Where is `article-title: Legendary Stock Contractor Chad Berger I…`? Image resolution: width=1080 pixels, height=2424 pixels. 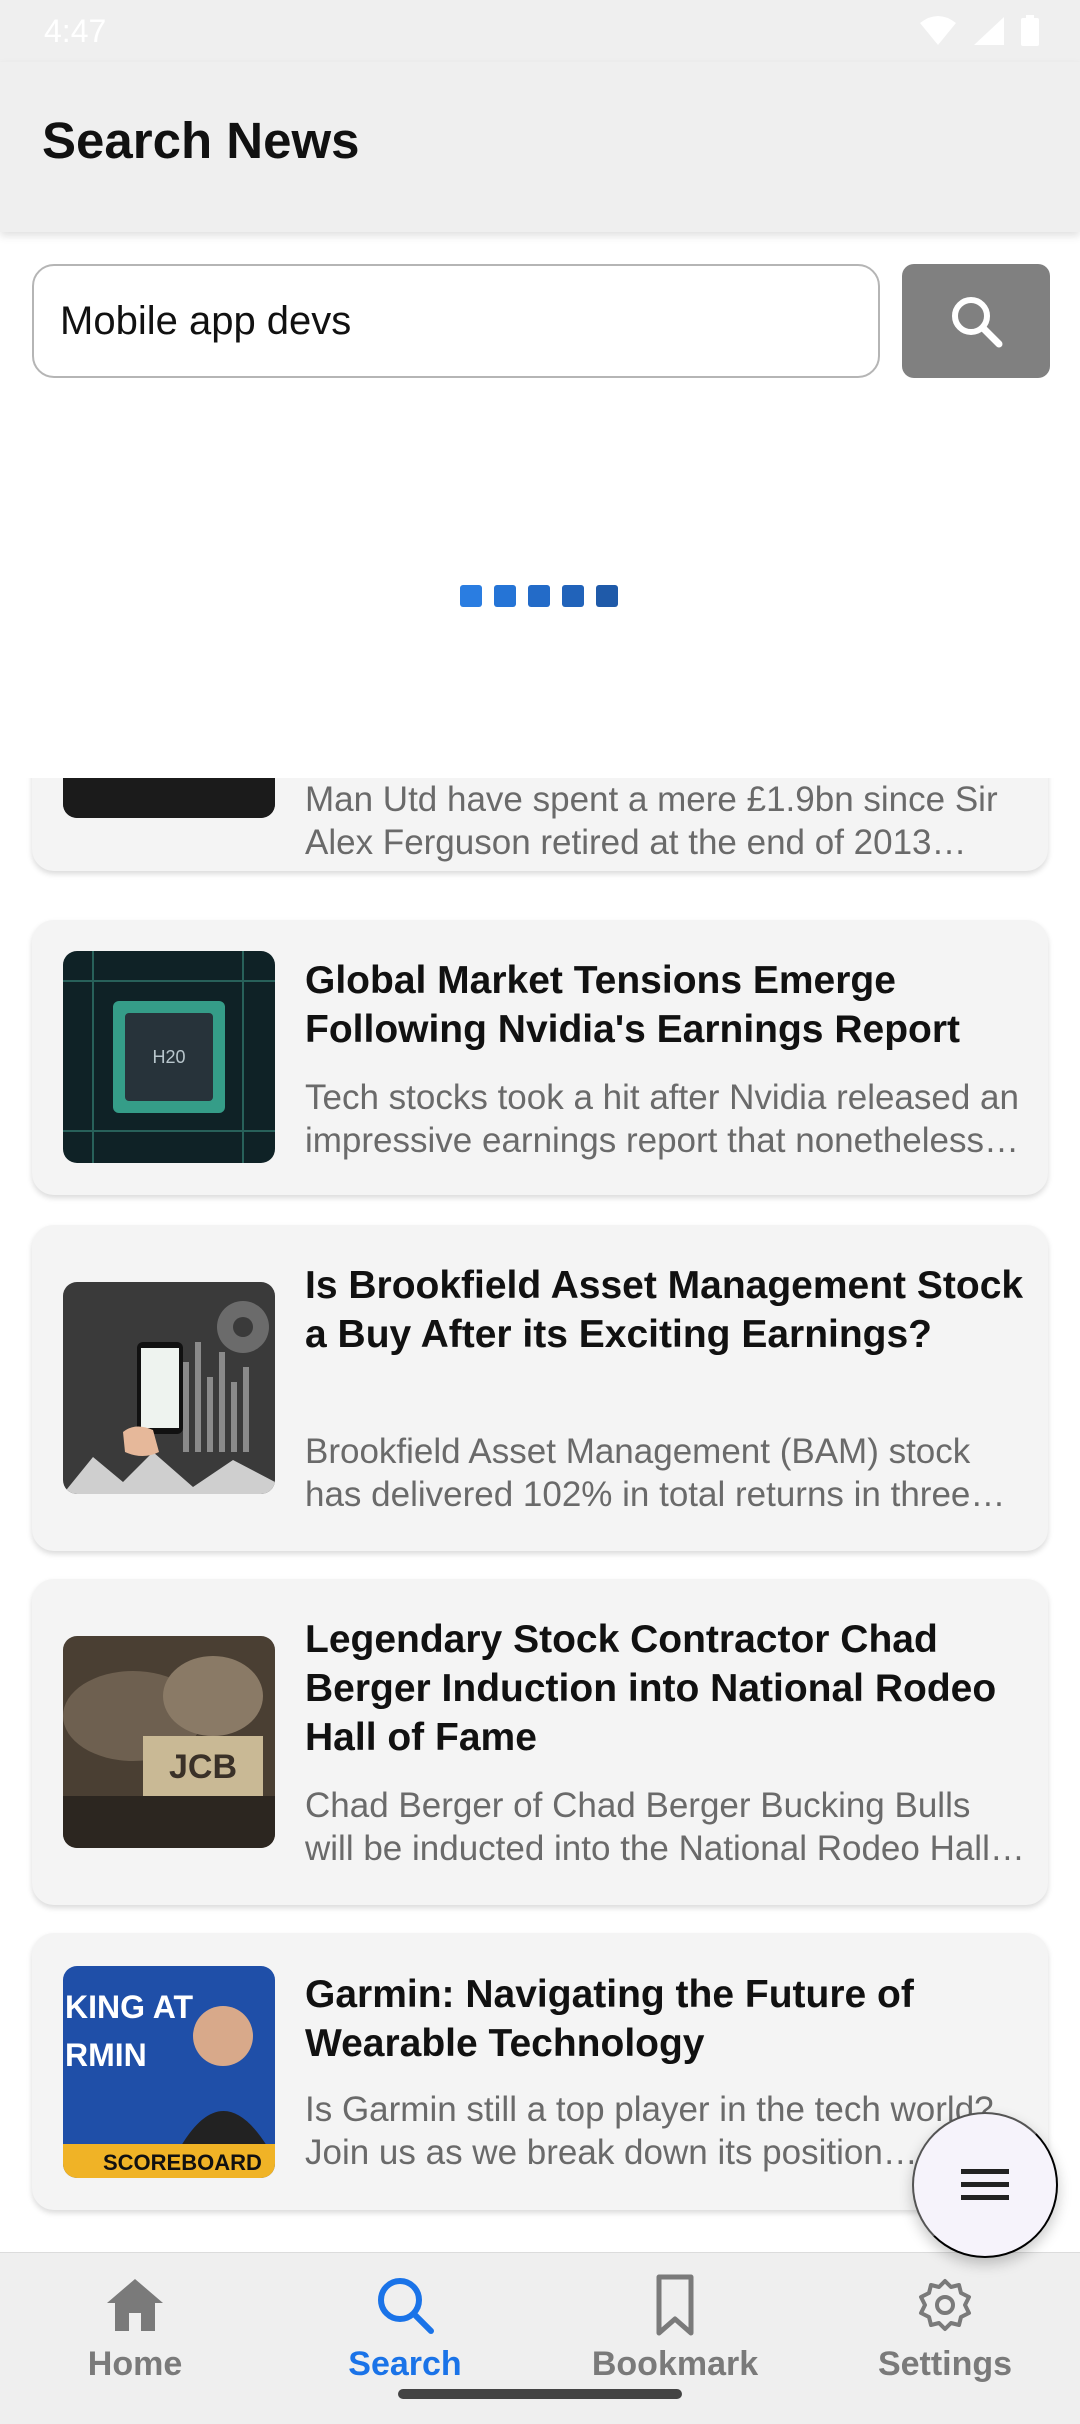 article-title: Legendary Stock Contractor Chad Berger I… is located at coordinates (651, 1688).